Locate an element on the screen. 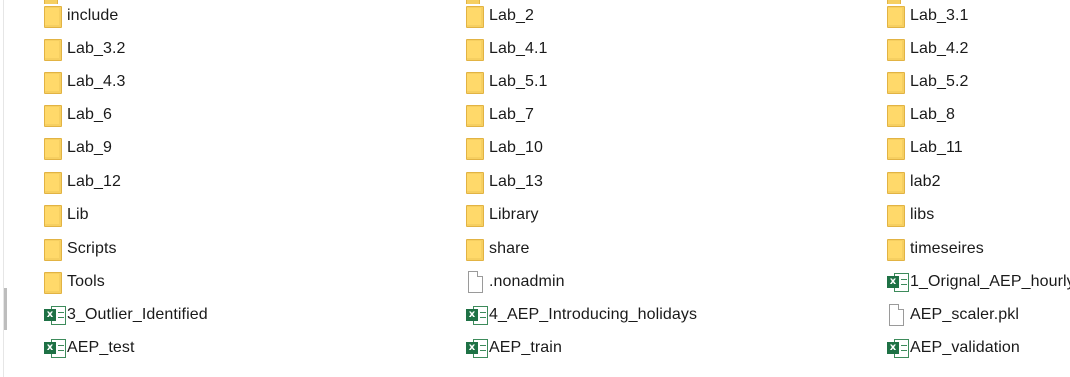 This screenshot has width=1070, height=377. file-name: Lab_7 is located at coordinates (511, 114).